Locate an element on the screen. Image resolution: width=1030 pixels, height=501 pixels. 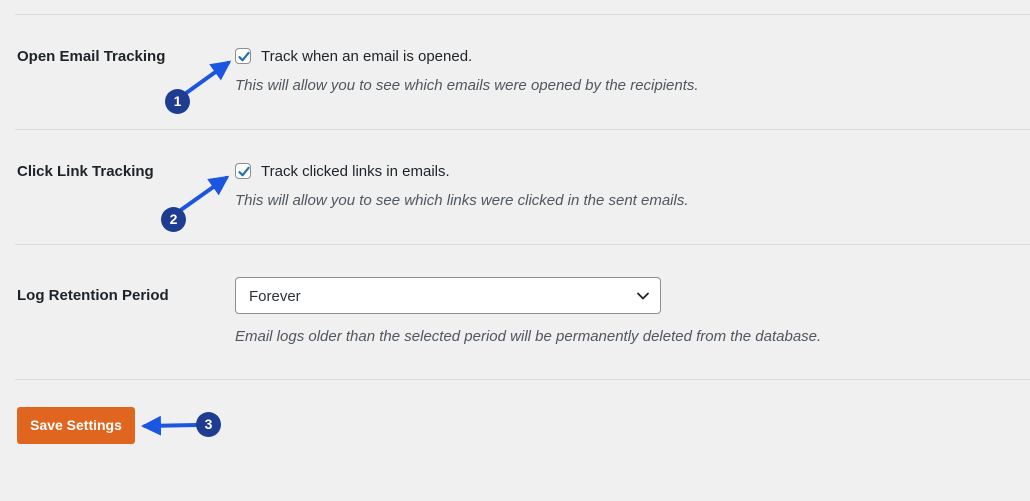
log-retention-select-value: Forever is located at coordinates (275, 296).